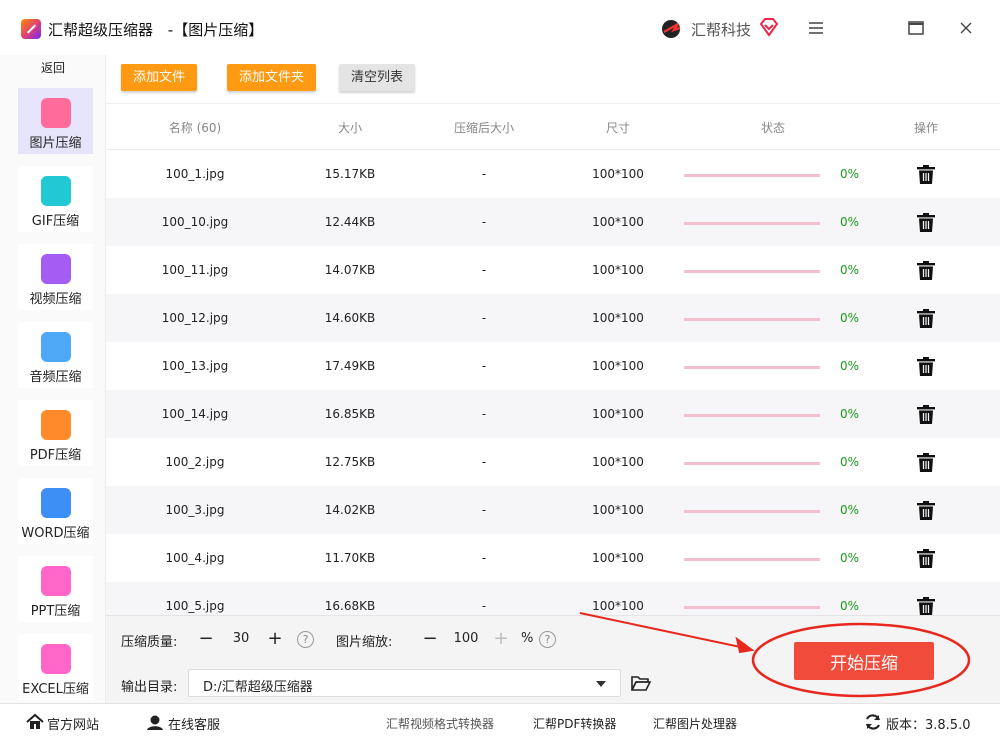  I want to click on scale-value: 100, so click(466, 638).